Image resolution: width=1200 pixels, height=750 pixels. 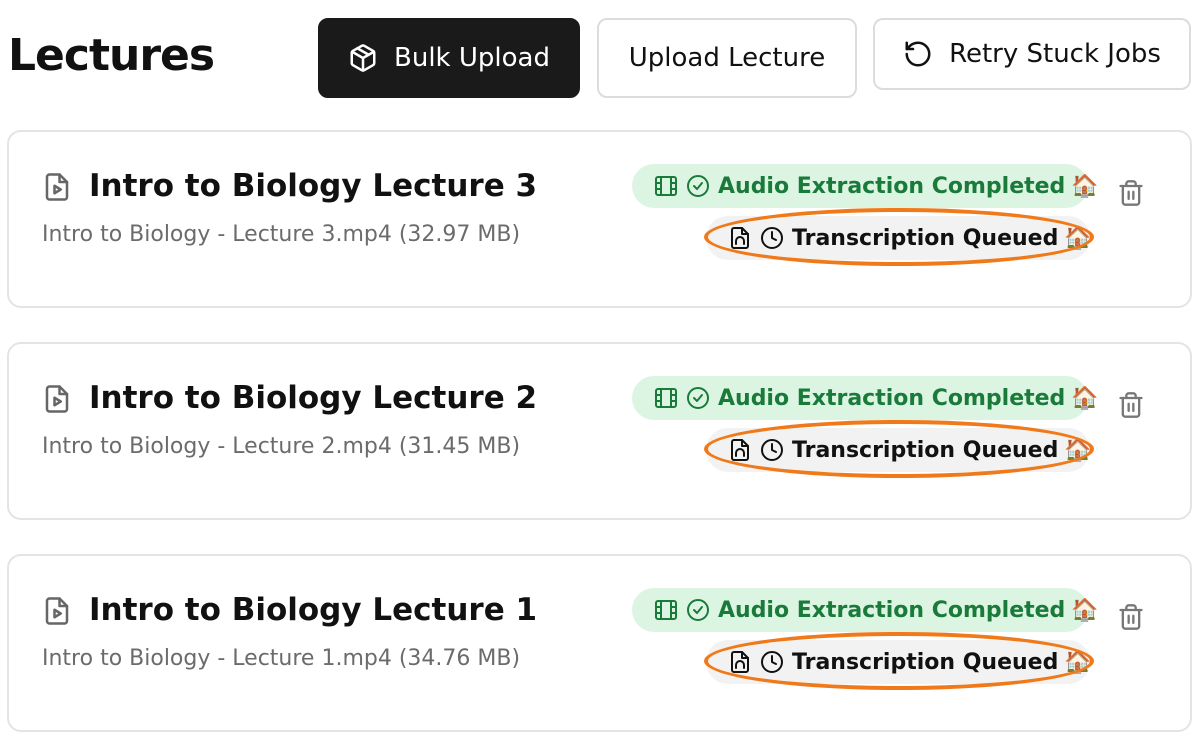 What do you see at coordinates (313, 610) in the screenshot?
I see `lecture-title: Intro to Biology Lecture 1` at bounding box center [313, 610].